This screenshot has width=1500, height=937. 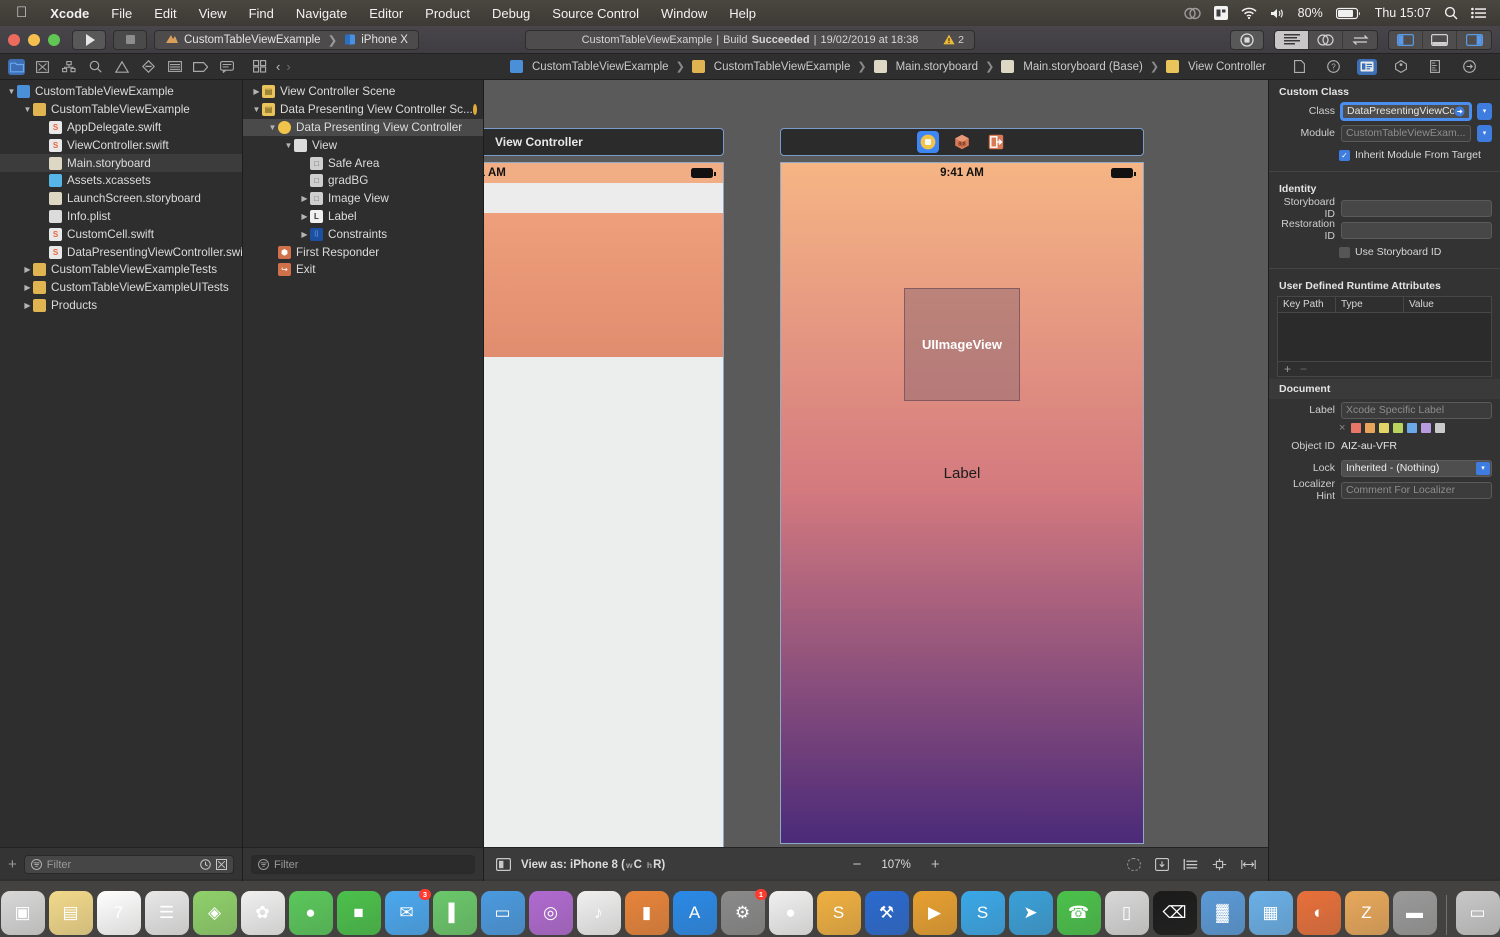 I want to click on wifi-icon, so click(x=1249, y=13).